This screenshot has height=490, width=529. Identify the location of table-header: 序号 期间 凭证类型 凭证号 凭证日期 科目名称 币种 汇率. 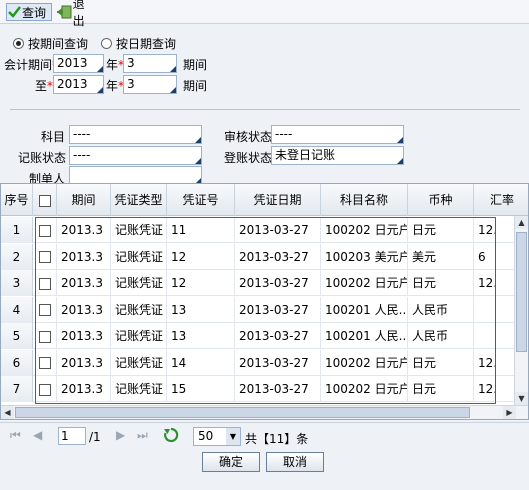
(264, 200).